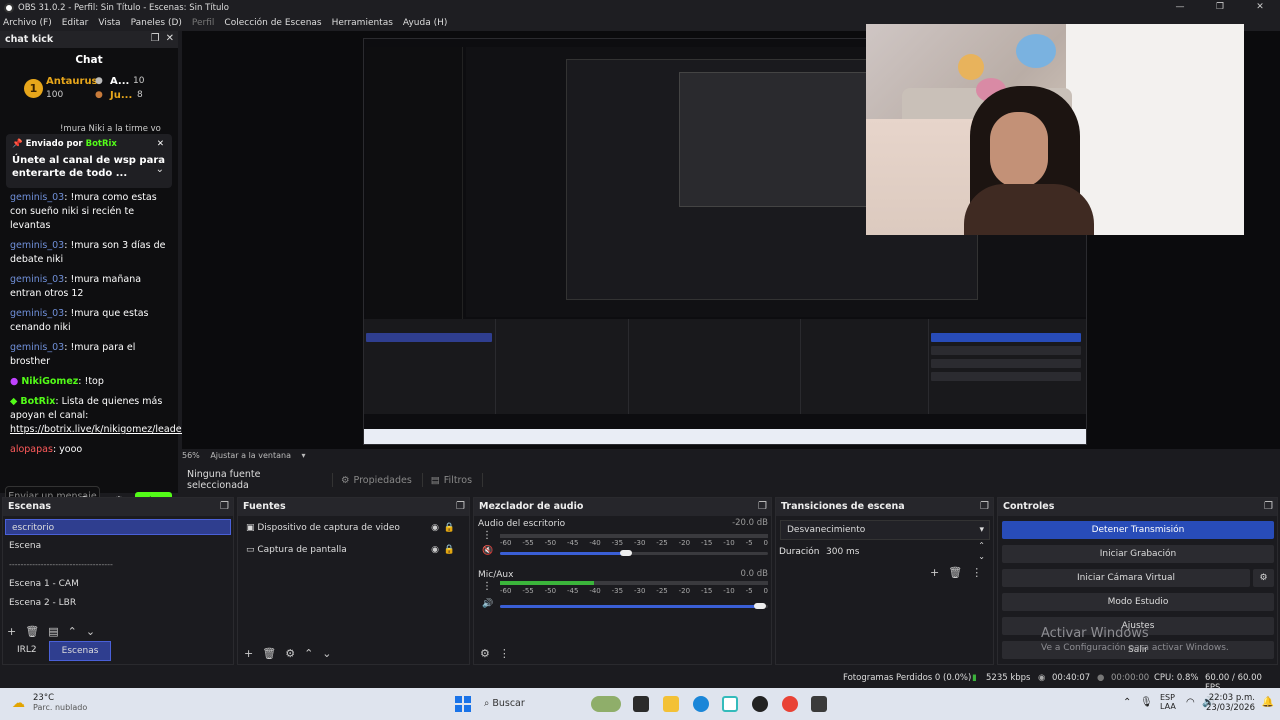 Image resolution: width=1280 pixels, height=720 pixels. I want to click on fit-to-window: Ajustar a la ventana, so click(250, 455).